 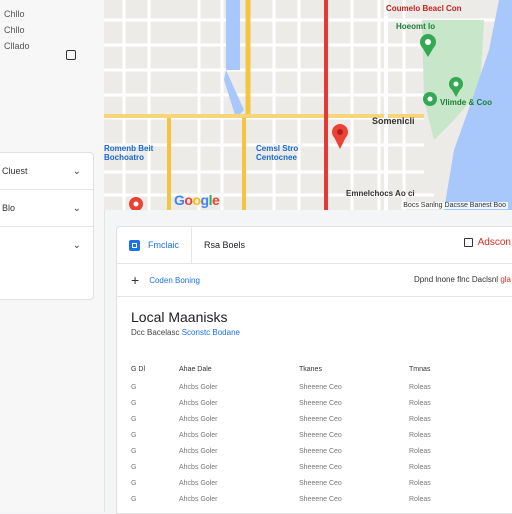 I want to click on map-label: Coumelo Beacl Con, so click(x=424, y=8).